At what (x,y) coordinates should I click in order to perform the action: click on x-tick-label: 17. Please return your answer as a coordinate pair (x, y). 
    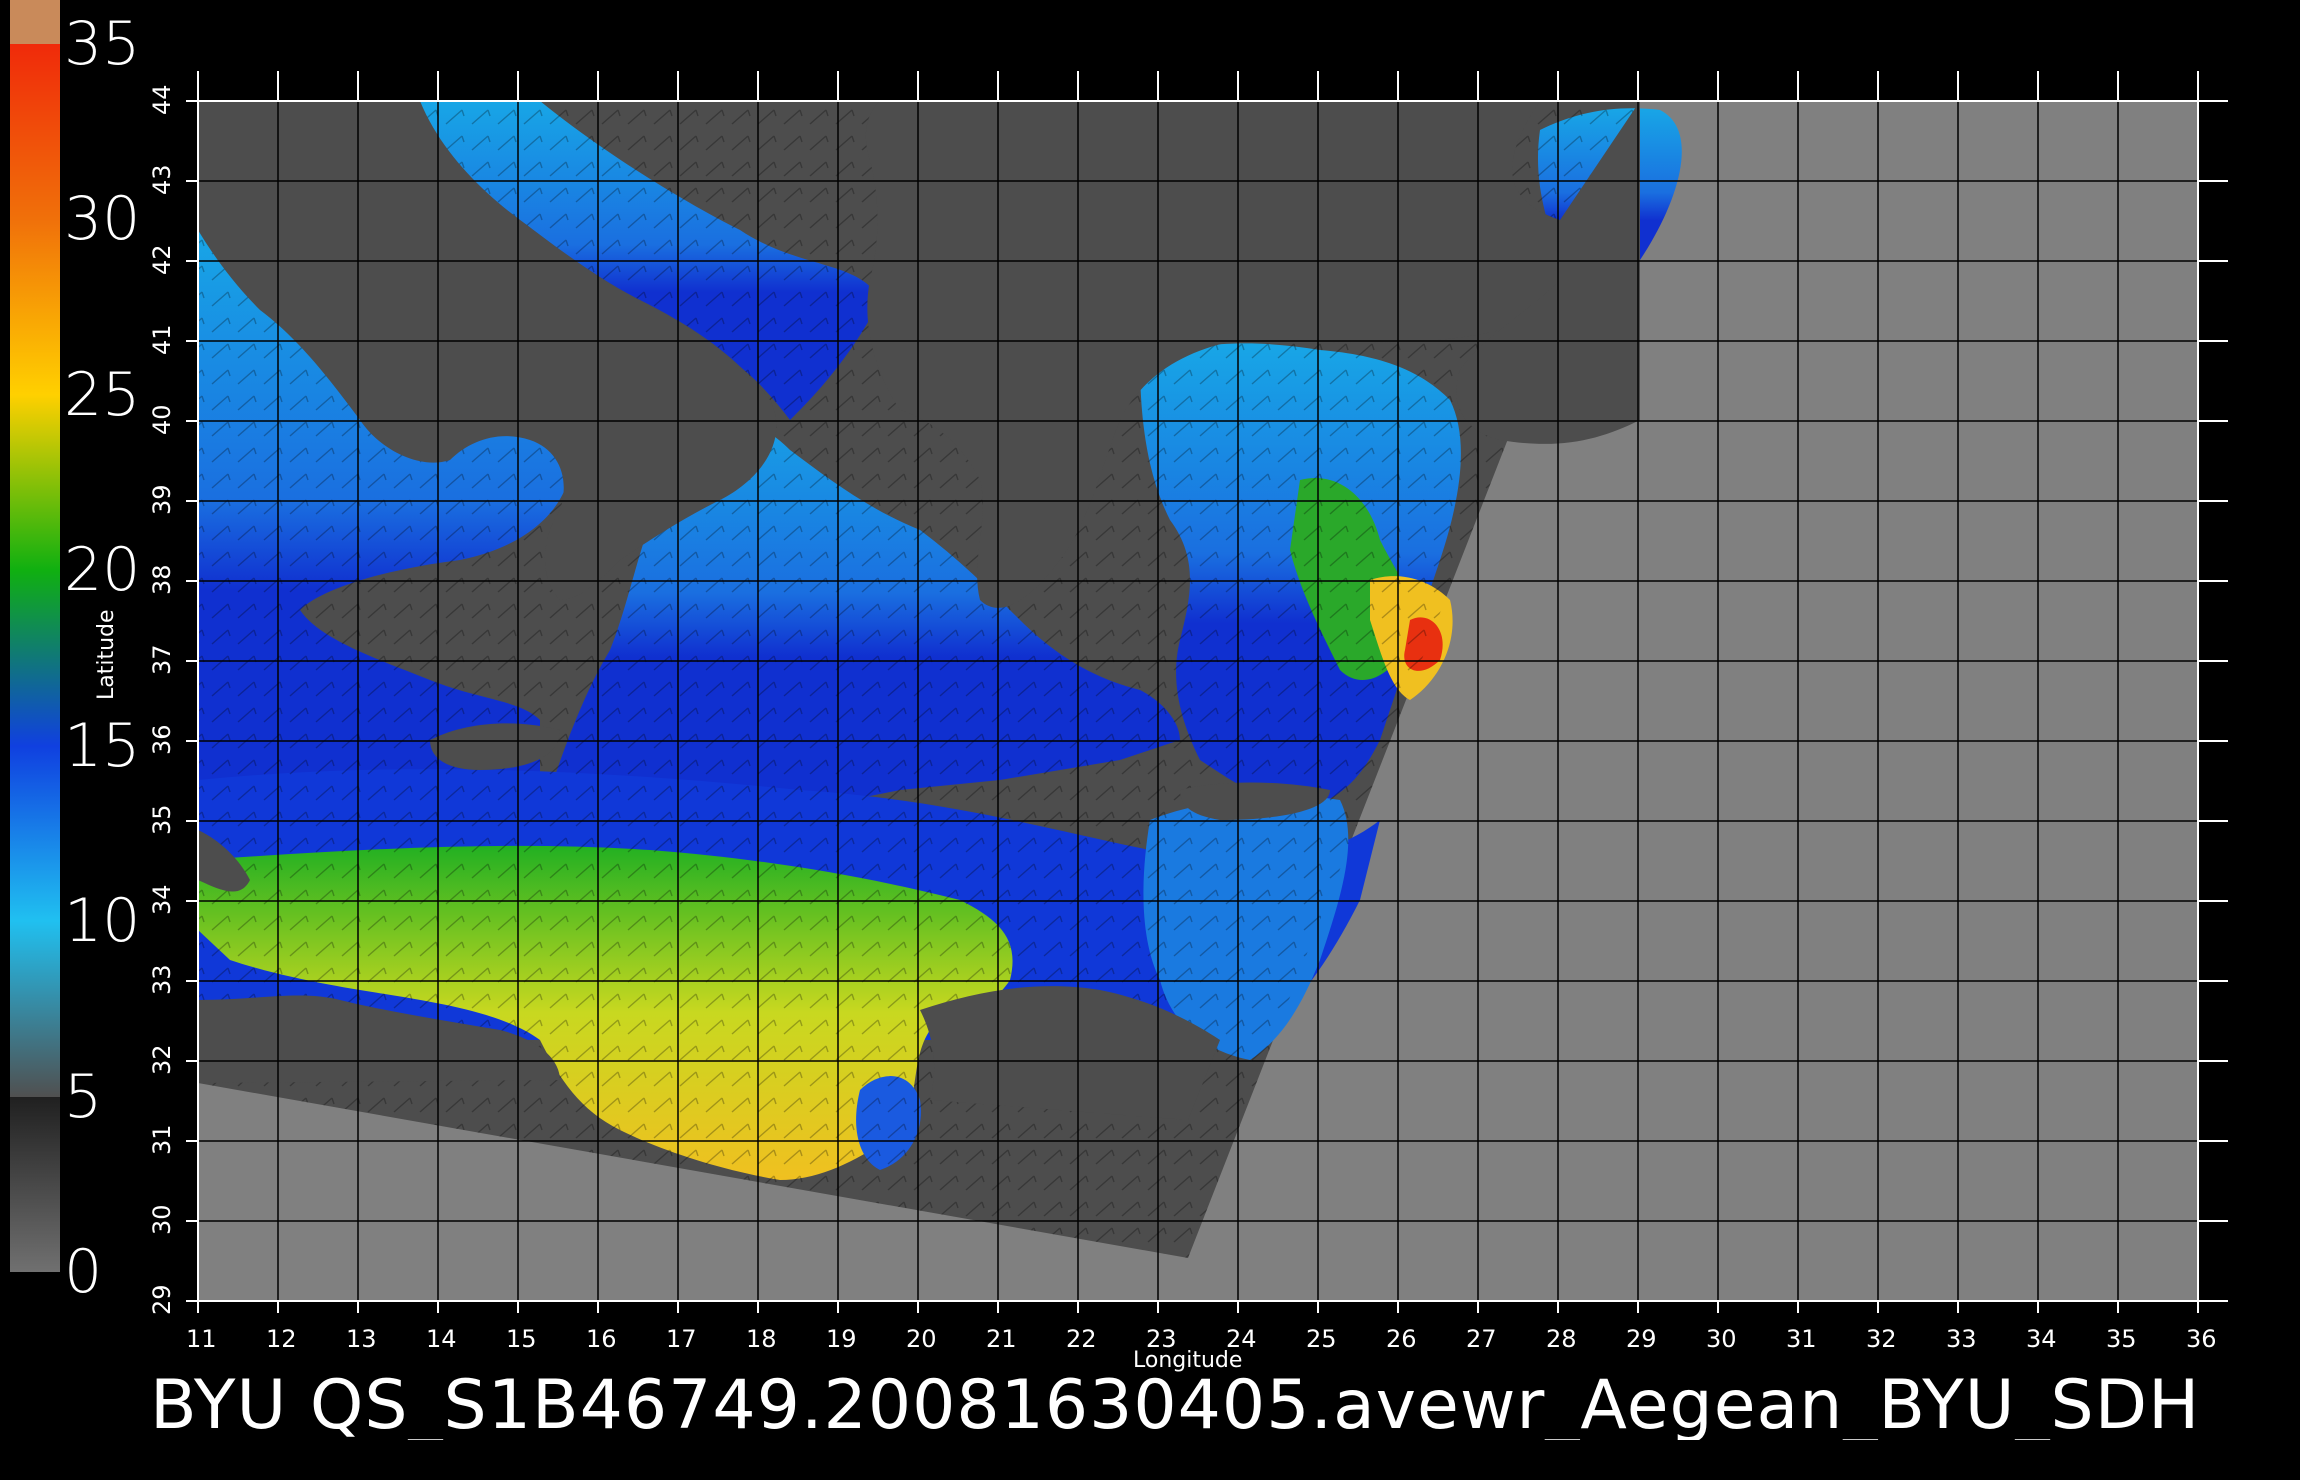
    Looking at the image, I should click on (681, 1339).